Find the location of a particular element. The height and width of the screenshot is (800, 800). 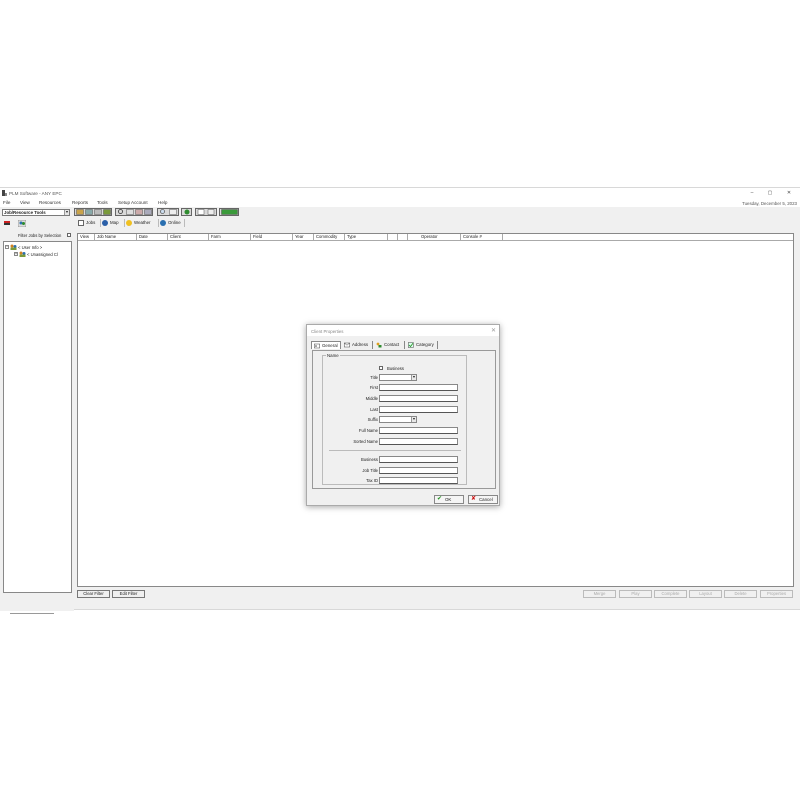

field-icon is located at coordinates (148, 212).